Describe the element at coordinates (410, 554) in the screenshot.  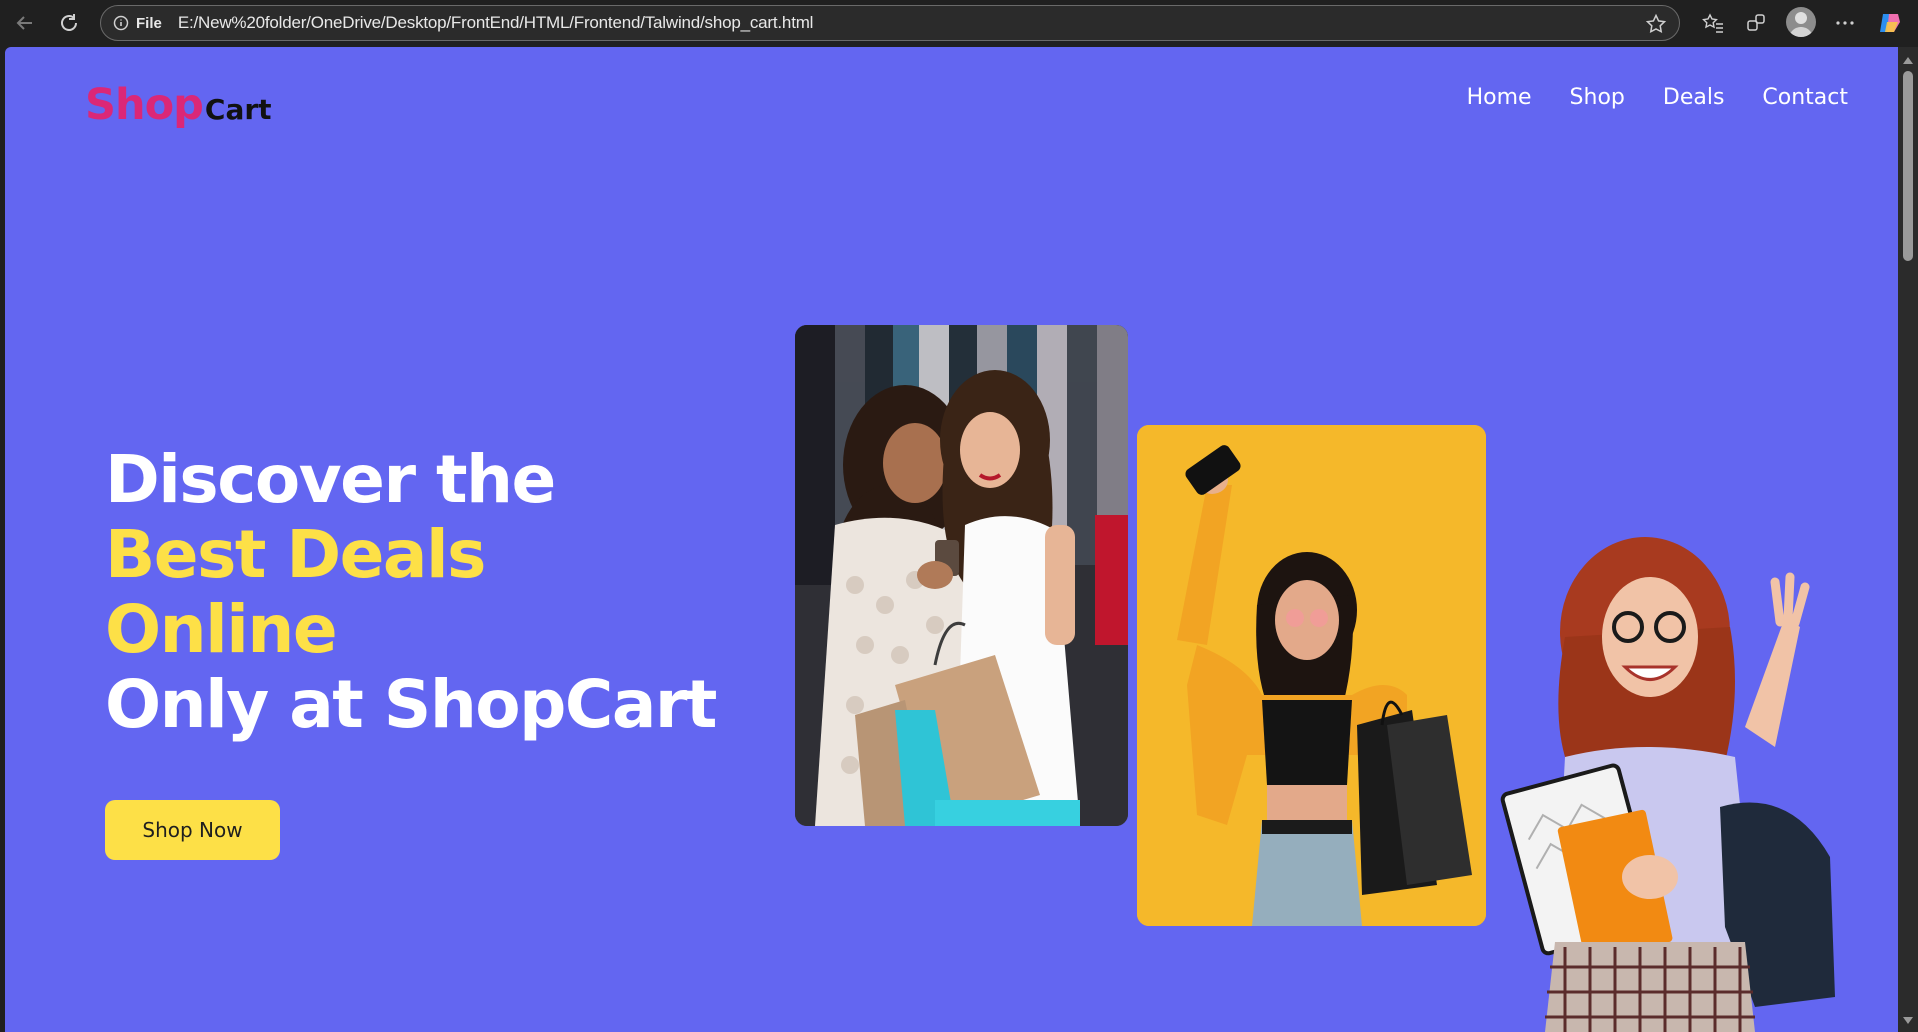
I see `hero-line-2: Best Deals` at that location.